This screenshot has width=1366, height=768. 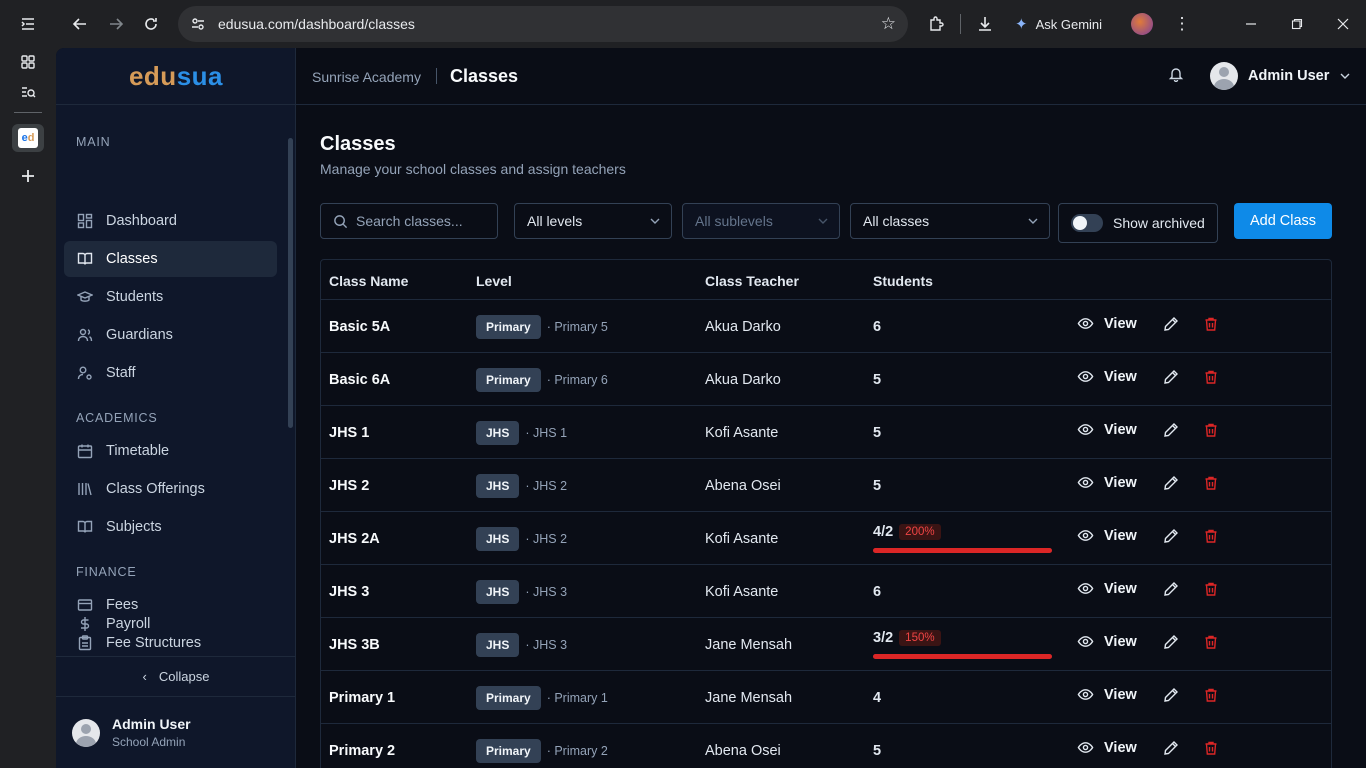 I want to click on sidebar-item-students: Students, so click(x=170, y=297).